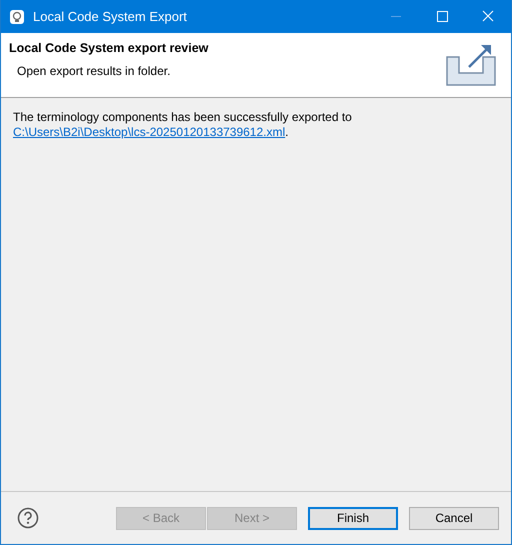  I want to click on wizard-button: Finish, so click(353, 518).